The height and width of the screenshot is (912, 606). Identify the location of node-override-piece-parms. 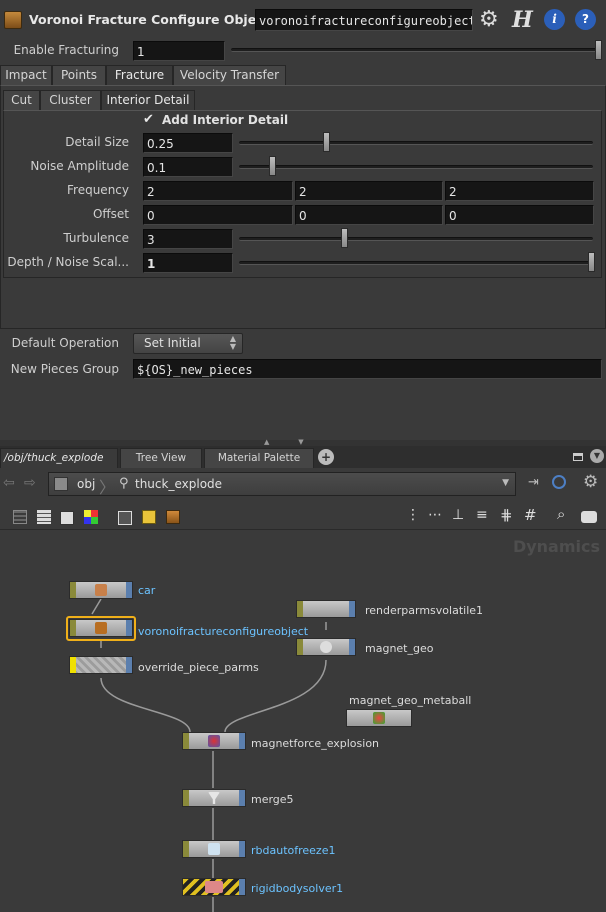
(101, 665).